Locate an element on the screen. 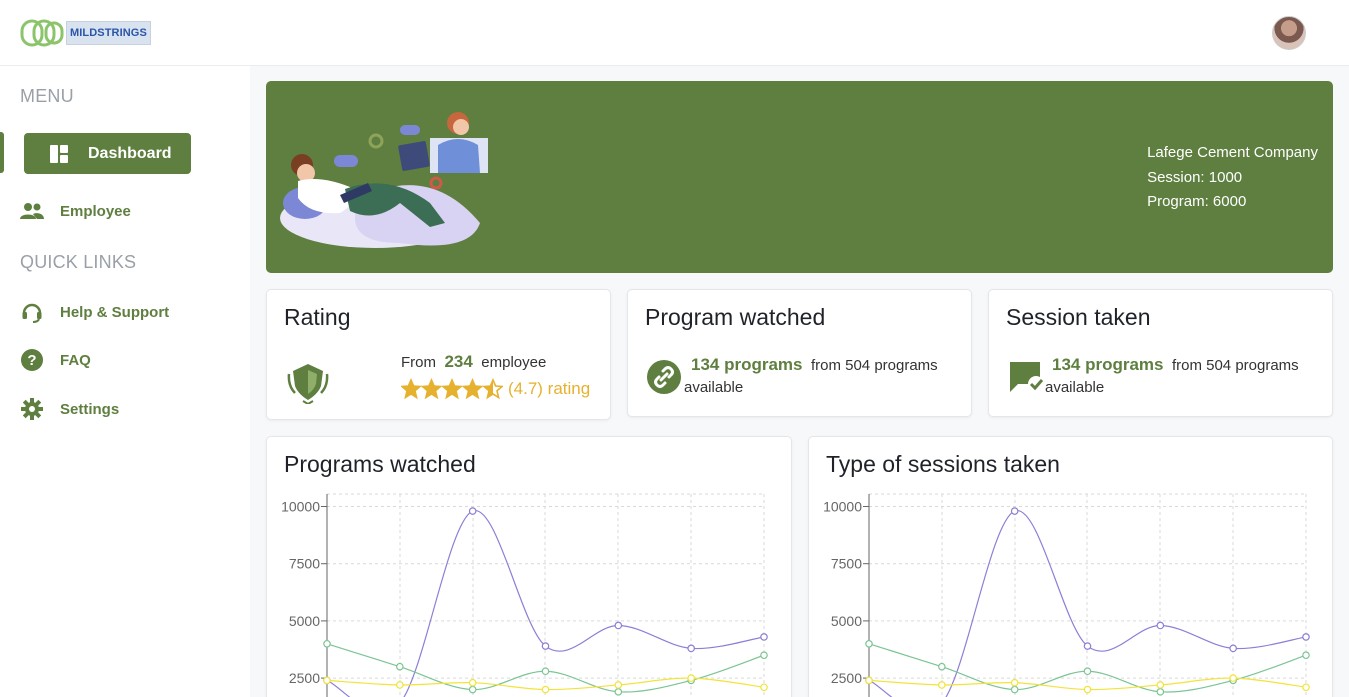 This screenshot has width=1349, height=697. sidebar-item-dashboard: Dashboard is located at coordinates (107, 153).